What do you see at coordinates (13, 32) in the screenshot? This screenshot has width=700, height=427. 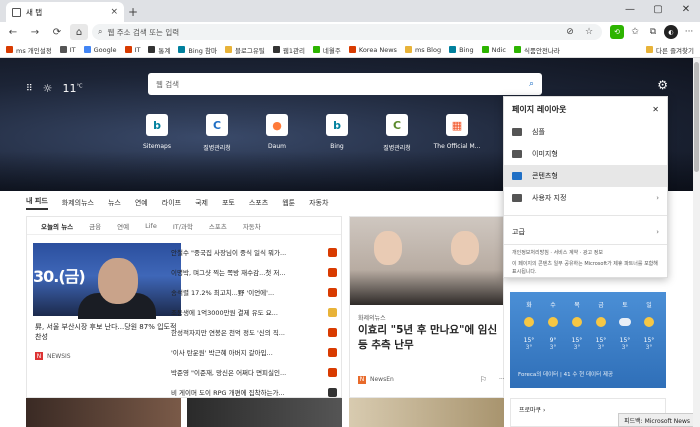 I see `back-button: ←` at bounding box center [13, 32].